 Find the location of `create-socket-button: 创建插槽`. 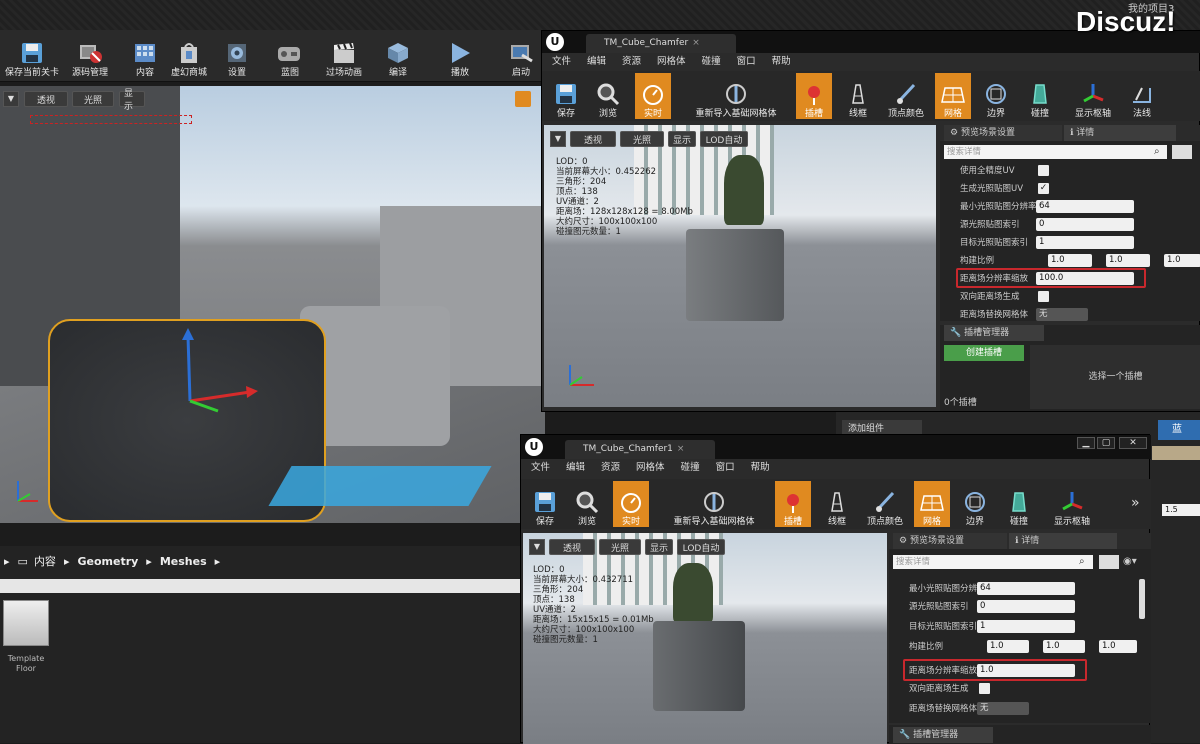

create-socket-button: 创建插槽 is located at coordinates (984, 353).